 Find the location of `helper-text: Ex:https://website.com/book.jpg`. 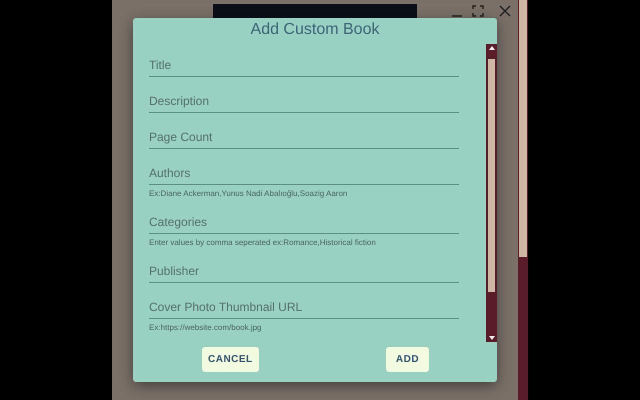

helper-text: Ex:https://website.com/book.jpg is located at coordinates (205, 327).